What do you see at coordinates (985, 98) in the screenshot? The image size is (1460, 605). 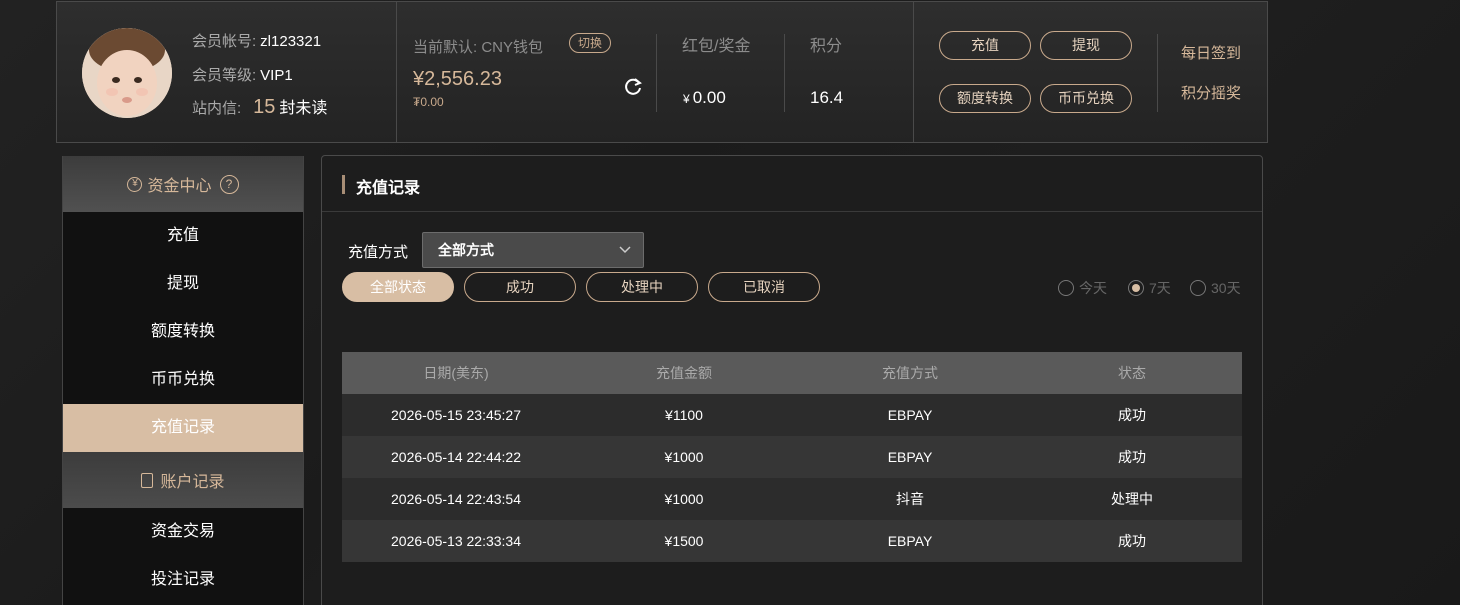 I see `transfer-button: 额度转换` at bounding box center [985, 98].